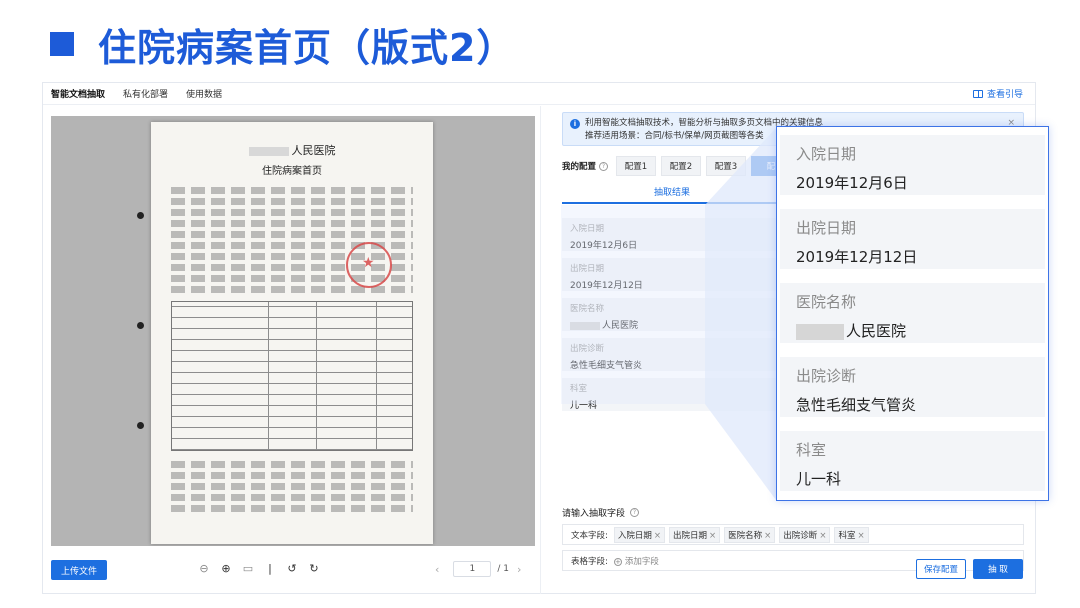  Describe the element at coordinates (636, 561) in the screenshot. I see `add-field-button: + 添加字段` at that location.